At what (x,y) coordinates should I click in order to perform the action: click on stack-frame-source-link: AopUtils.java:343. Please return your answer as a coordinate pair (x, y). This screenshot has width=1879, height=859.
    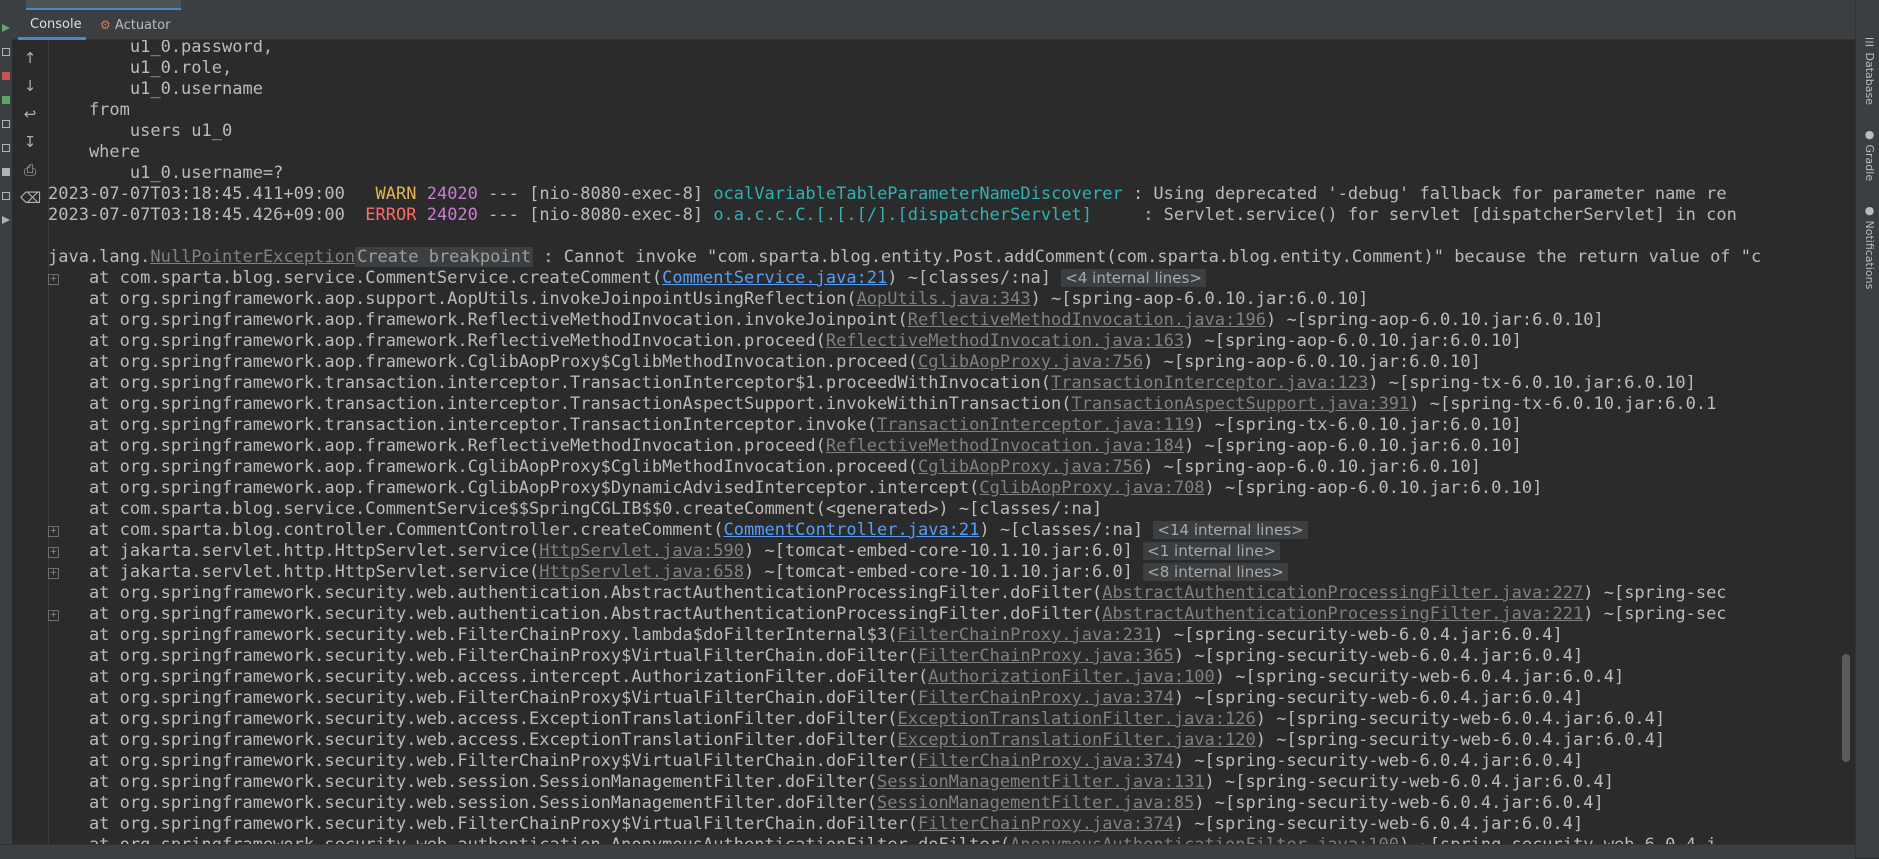
    Looking at the image, I should click on (944, 299).